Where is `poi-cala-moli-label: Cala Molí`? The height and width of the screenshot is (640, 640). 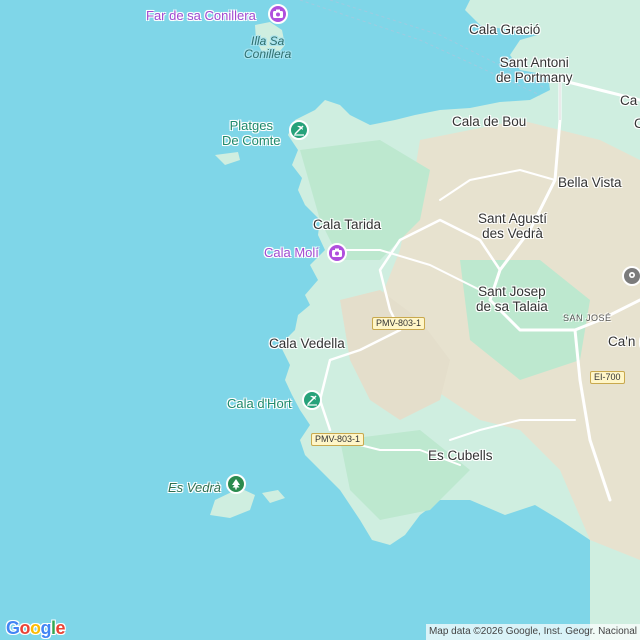
poi-cala-moli-label: Cala Molí is located at coordinates (291, 252).